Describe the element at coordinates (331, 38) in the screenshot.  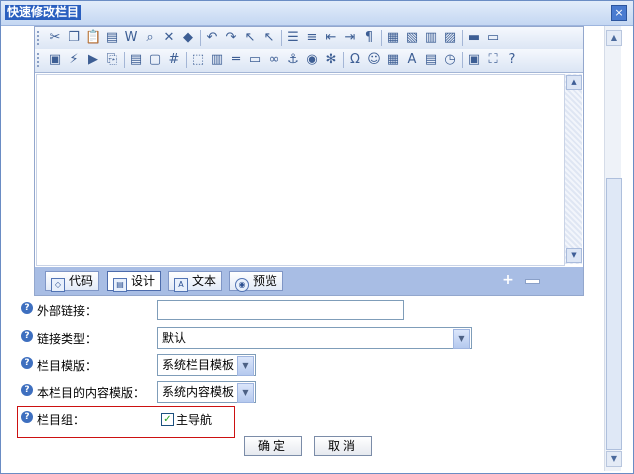
I see `outdent-icon: ⇤` at that location.